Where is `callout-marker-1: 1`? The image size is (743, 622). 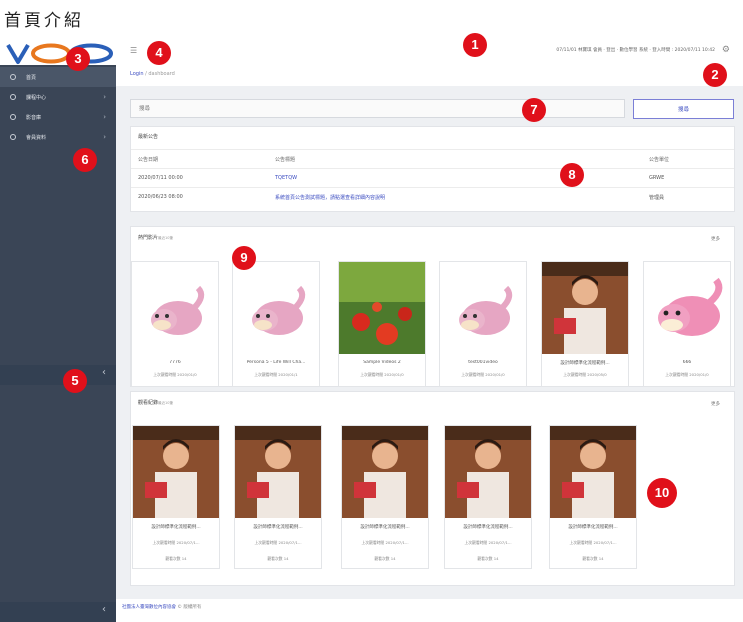
callout-marker-1: 1 is located at coordinates (475, 45).